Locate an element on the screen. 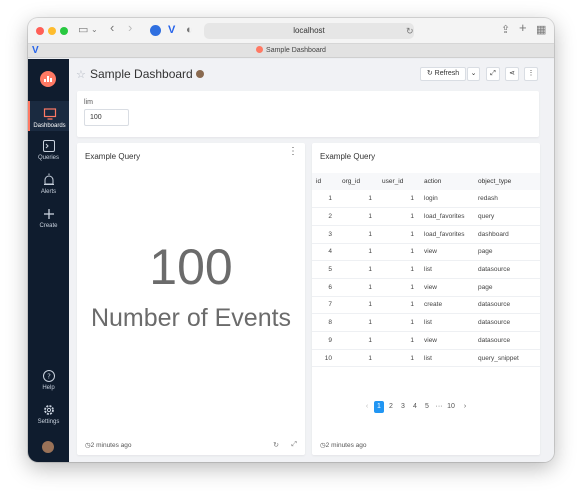 The width and height of the screenshot is (582, 500). refresh-button: ↻ Refresh is located at coordinates (443, 74).